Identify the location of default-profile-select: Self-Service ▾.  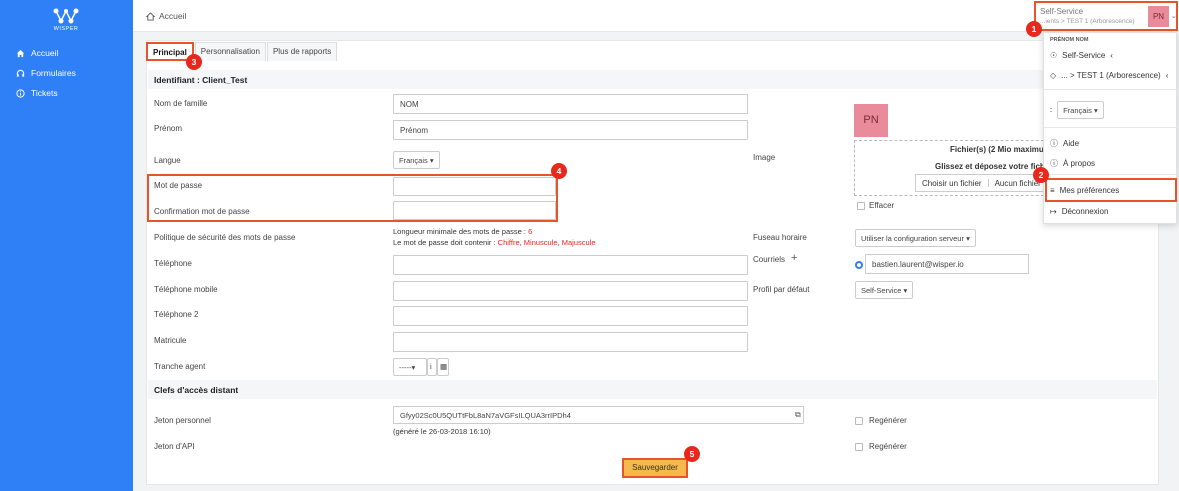
(884, 290).